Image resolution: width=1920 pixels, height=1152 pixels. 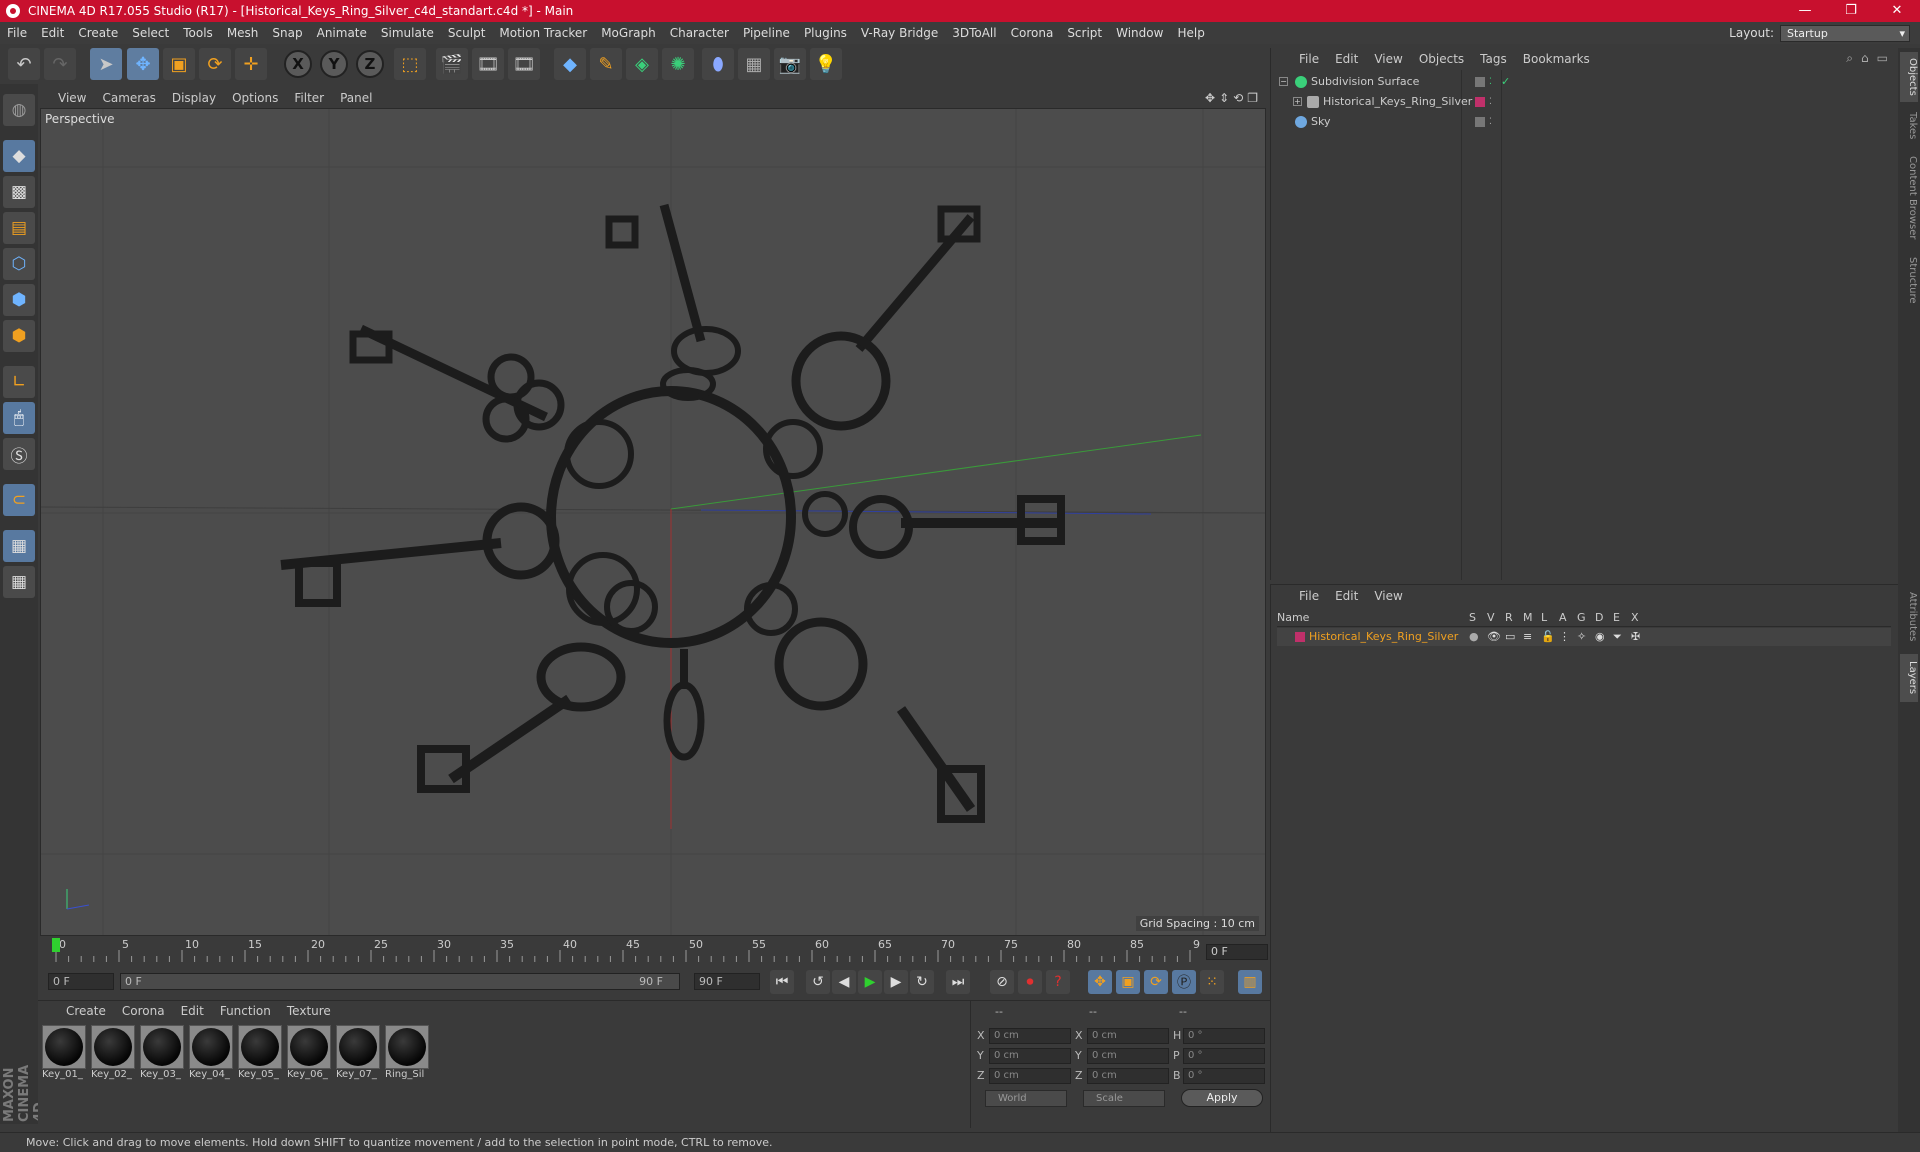 I want to click on axis-mode-icon: ∟, so click(x=19, y=382).